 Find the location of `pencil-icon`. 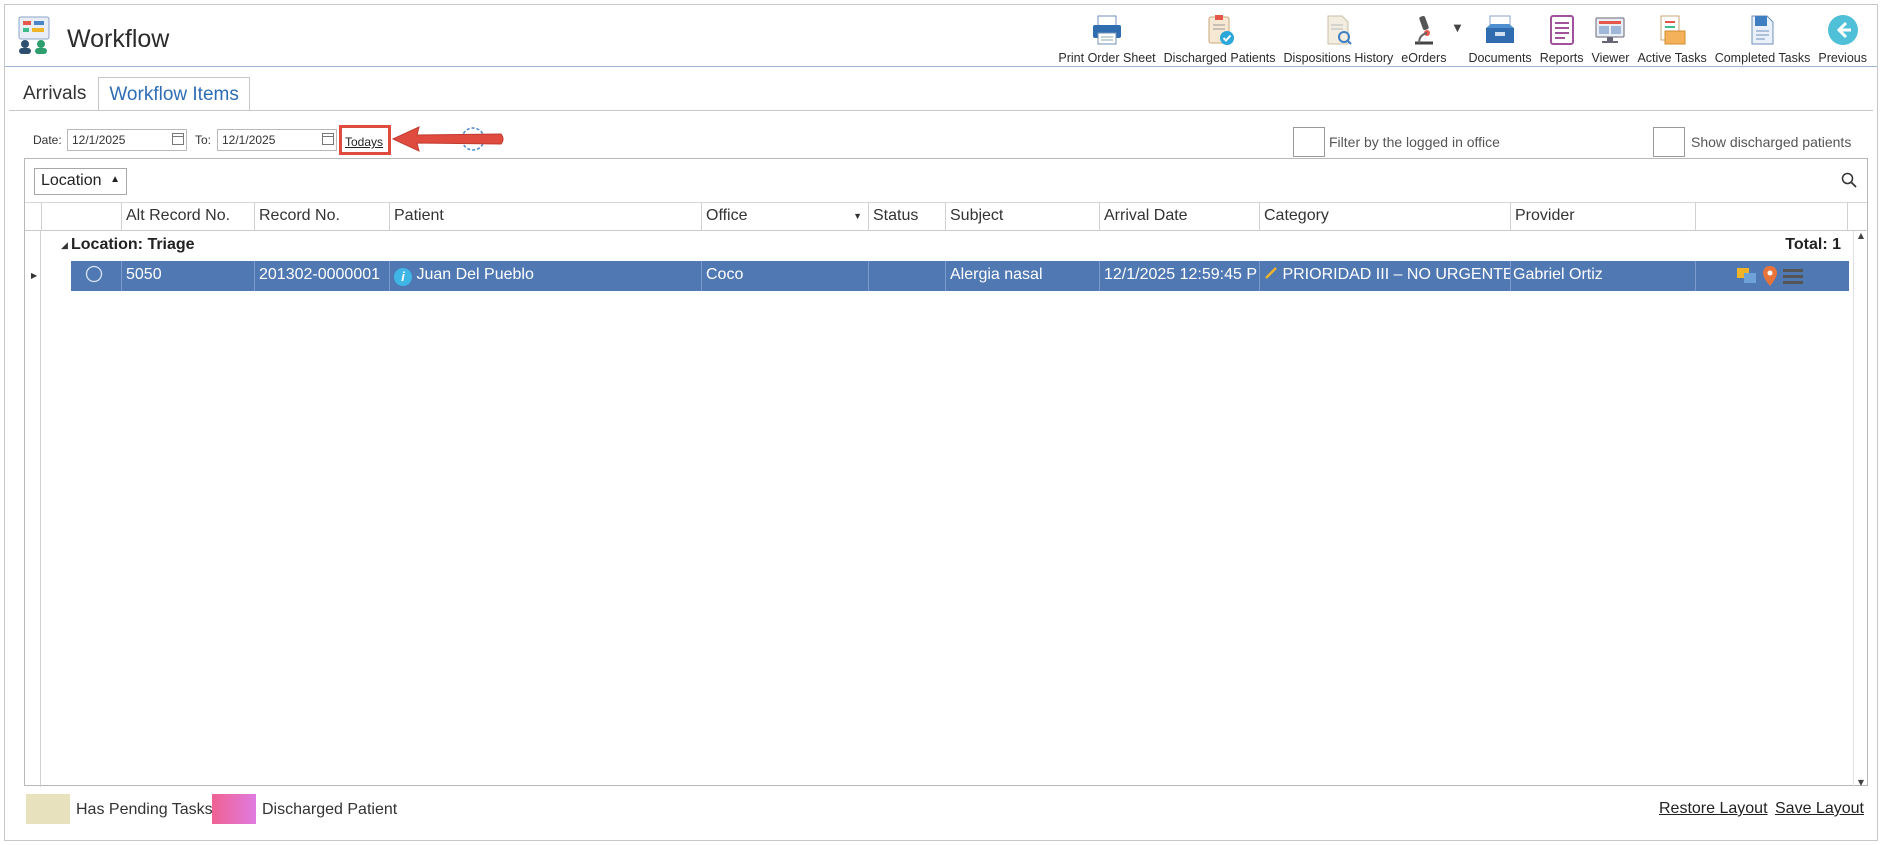

pencil-icon is located at coordinates (1271, 273).